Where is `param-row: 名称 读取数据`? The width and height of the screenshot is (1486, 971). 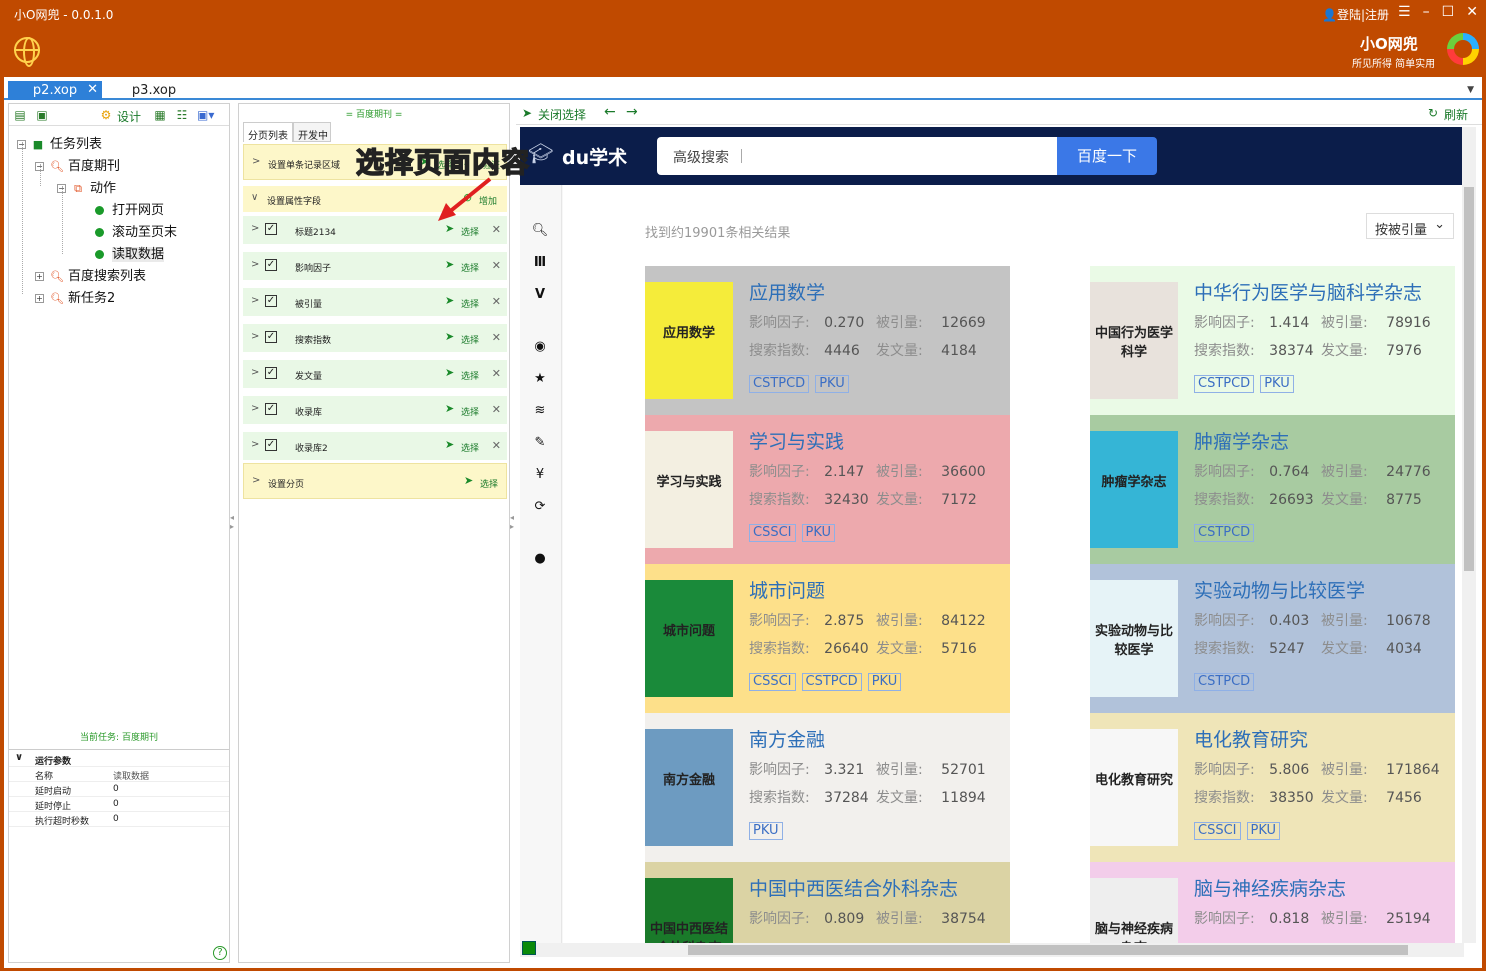 param-row: 名称 读取数据 is located at coordinates (119, 774).